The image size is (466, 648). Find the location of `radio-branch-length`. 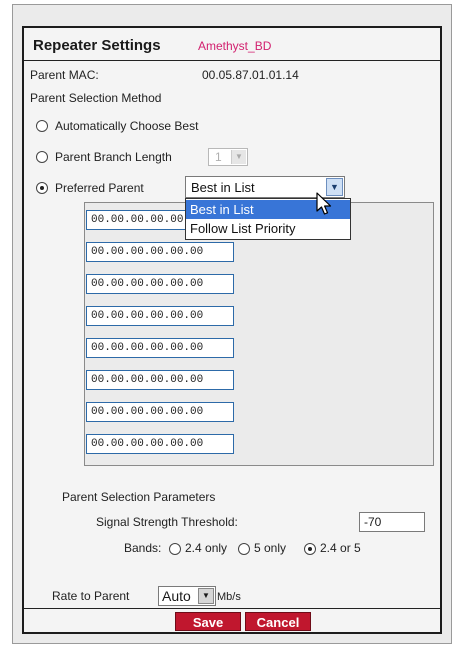

radio-branch-length is located at coordinates (42, 157).